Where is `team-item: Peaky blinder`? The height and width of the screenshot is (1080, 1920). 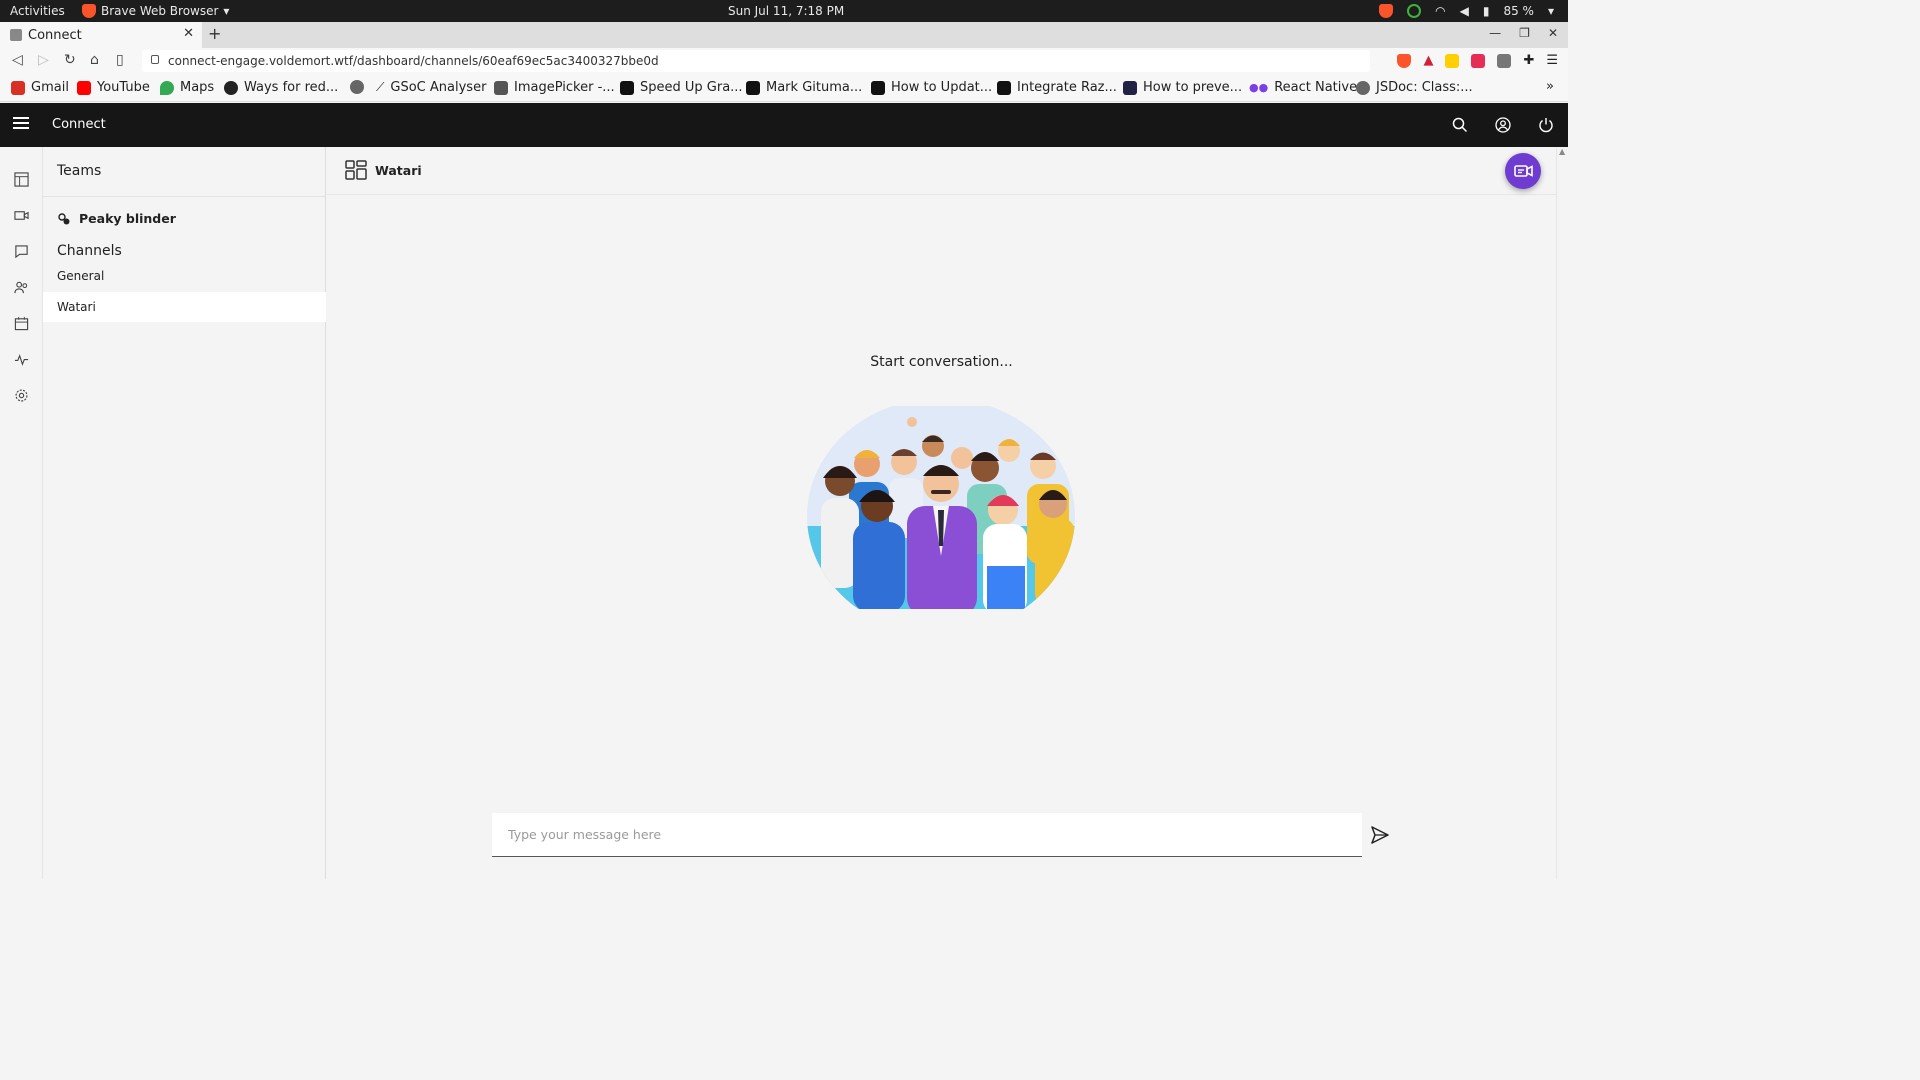
team-item: Peaky blinder is located at coordinates (116, 218).